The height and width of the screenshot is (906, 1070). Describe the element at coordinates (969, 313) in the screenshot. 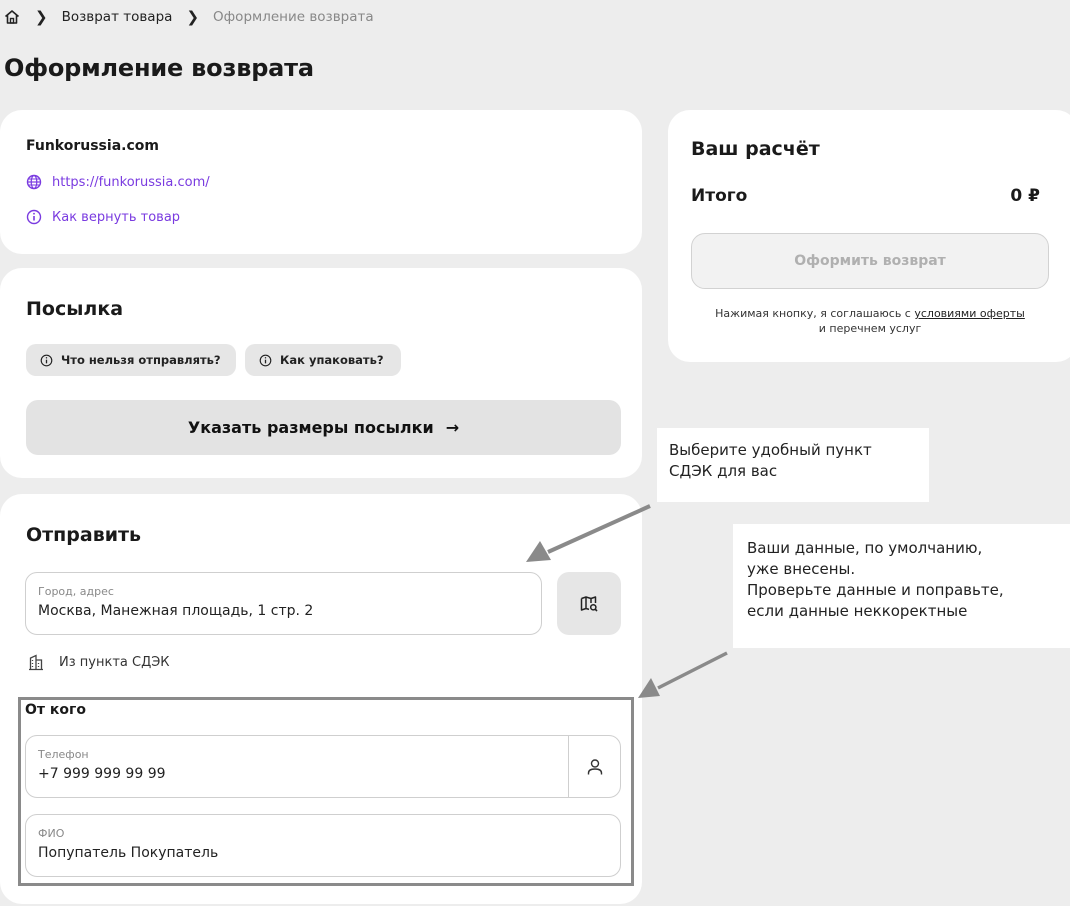

I see `offer-terms-link: условиями оферты` at that location.